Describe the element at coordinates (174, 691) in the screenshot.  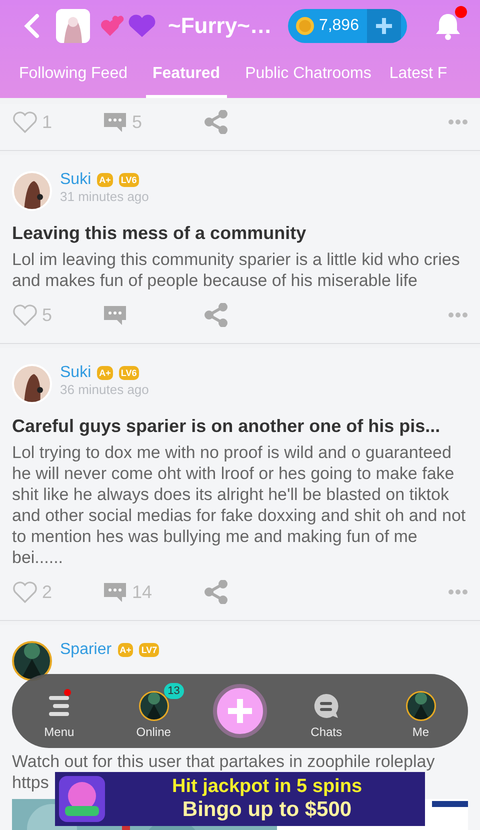
I see `count-badge: 13` at that location.